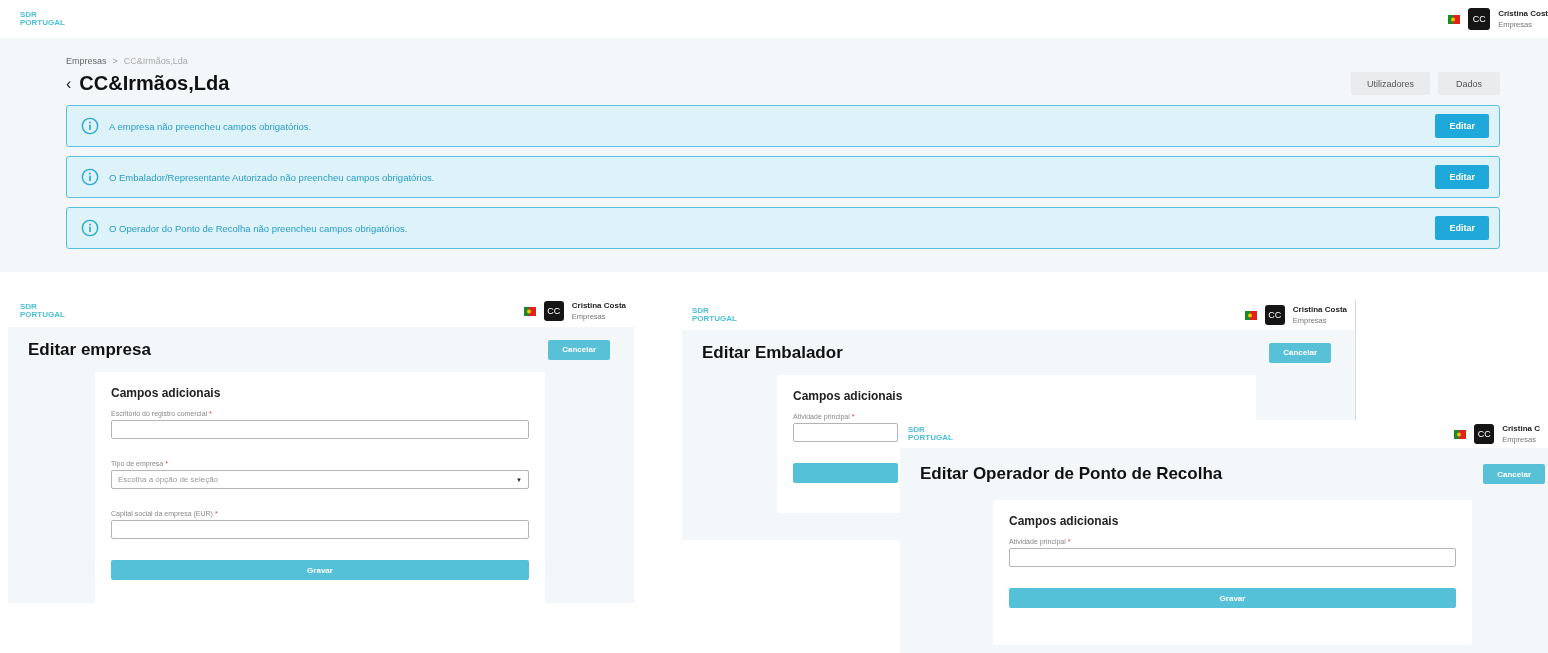  I want to click on alert-message: O Embalador/Representante Autorizado não preencheu campos obrigatórios., so click(272, 177).